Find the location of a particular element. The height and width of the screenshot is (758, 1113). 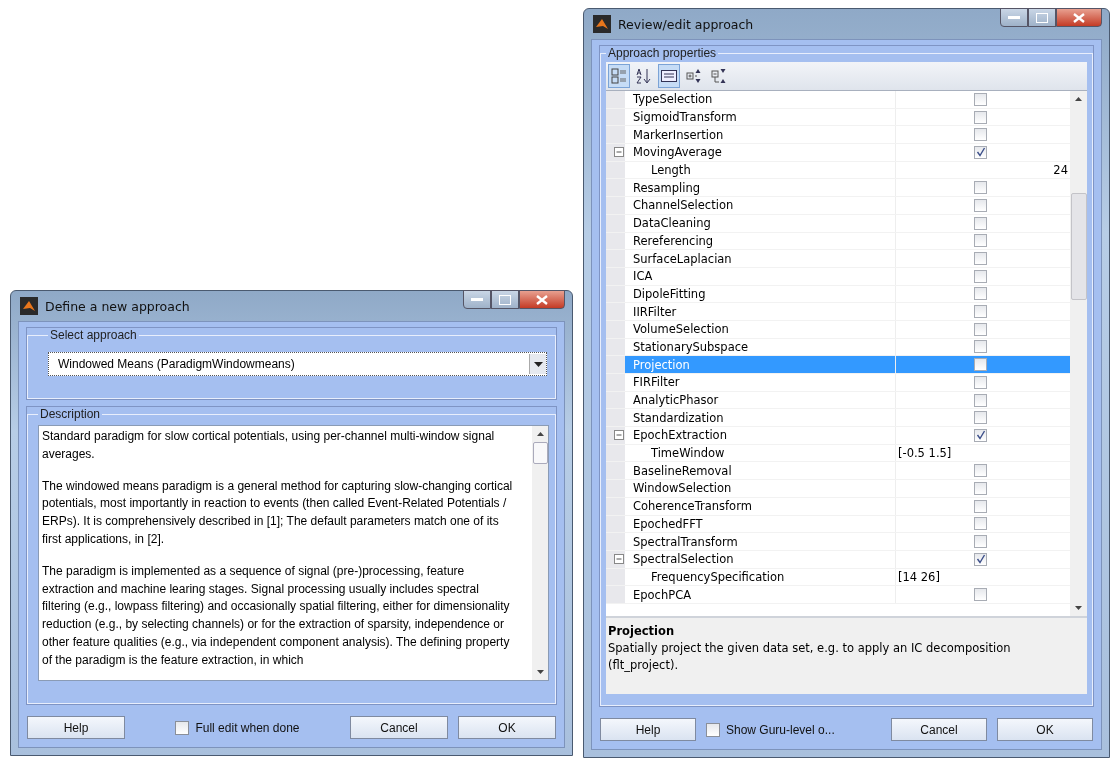

property-name: CoherenceTransform is located at coordinates (692, 506).